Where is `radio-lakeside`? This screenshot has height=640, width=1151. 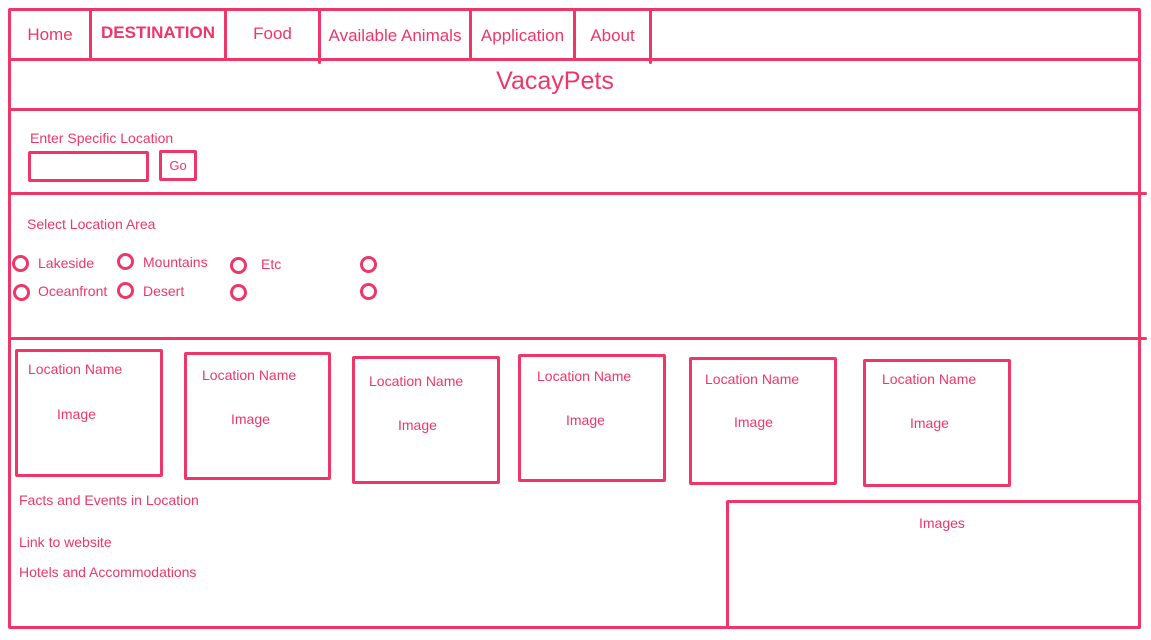 radio-lakeside is located at coordinates (20, 263).